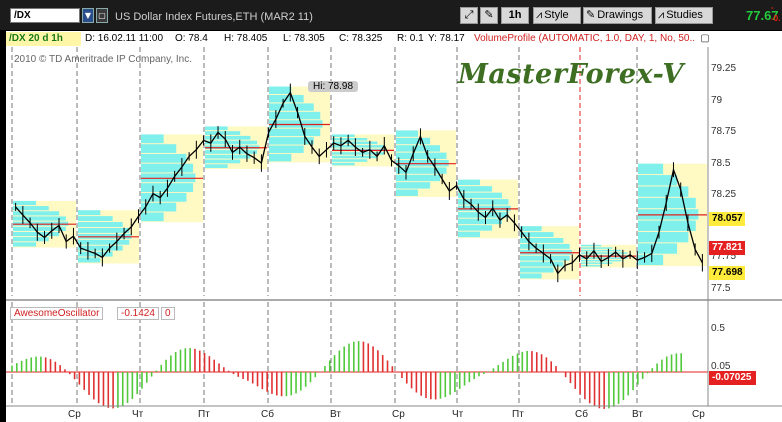  What do you see at coordinates (718, 328) in the screenshot?
I see `osc-y-tick: 0.5` at bounding box center [718, 328].